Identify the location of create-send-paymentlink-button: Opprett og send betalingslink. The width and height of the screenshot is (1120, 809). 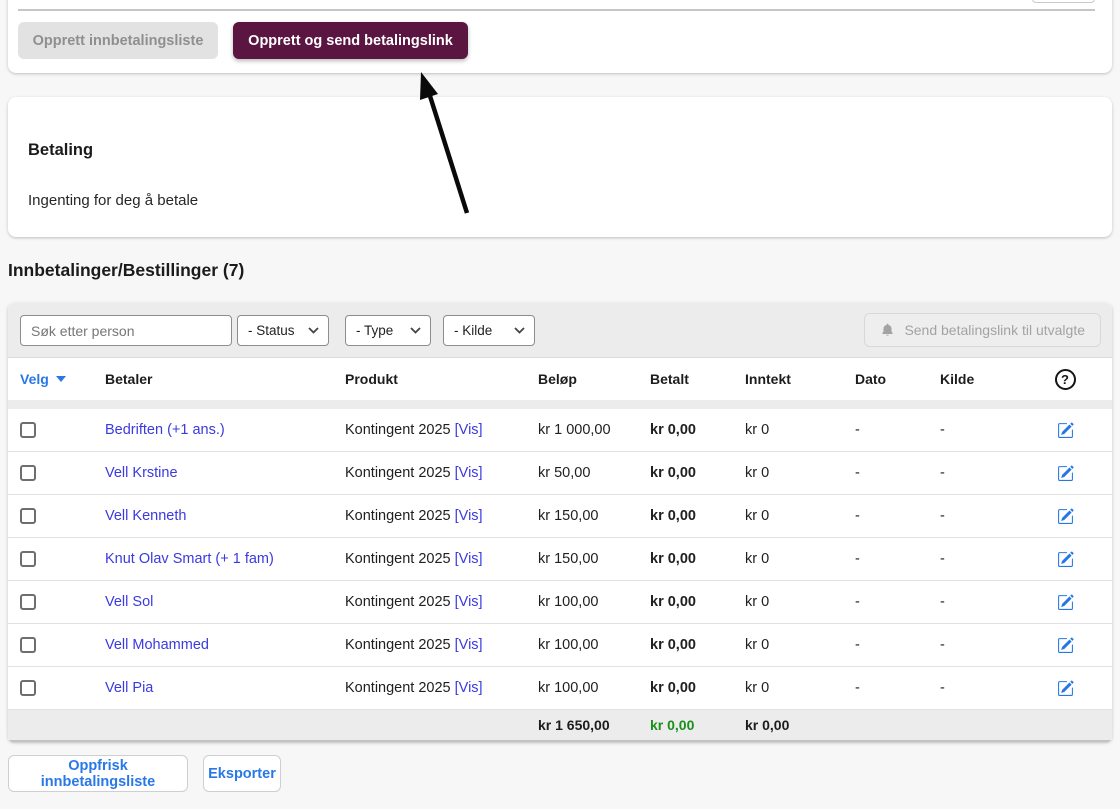
(350, 40).